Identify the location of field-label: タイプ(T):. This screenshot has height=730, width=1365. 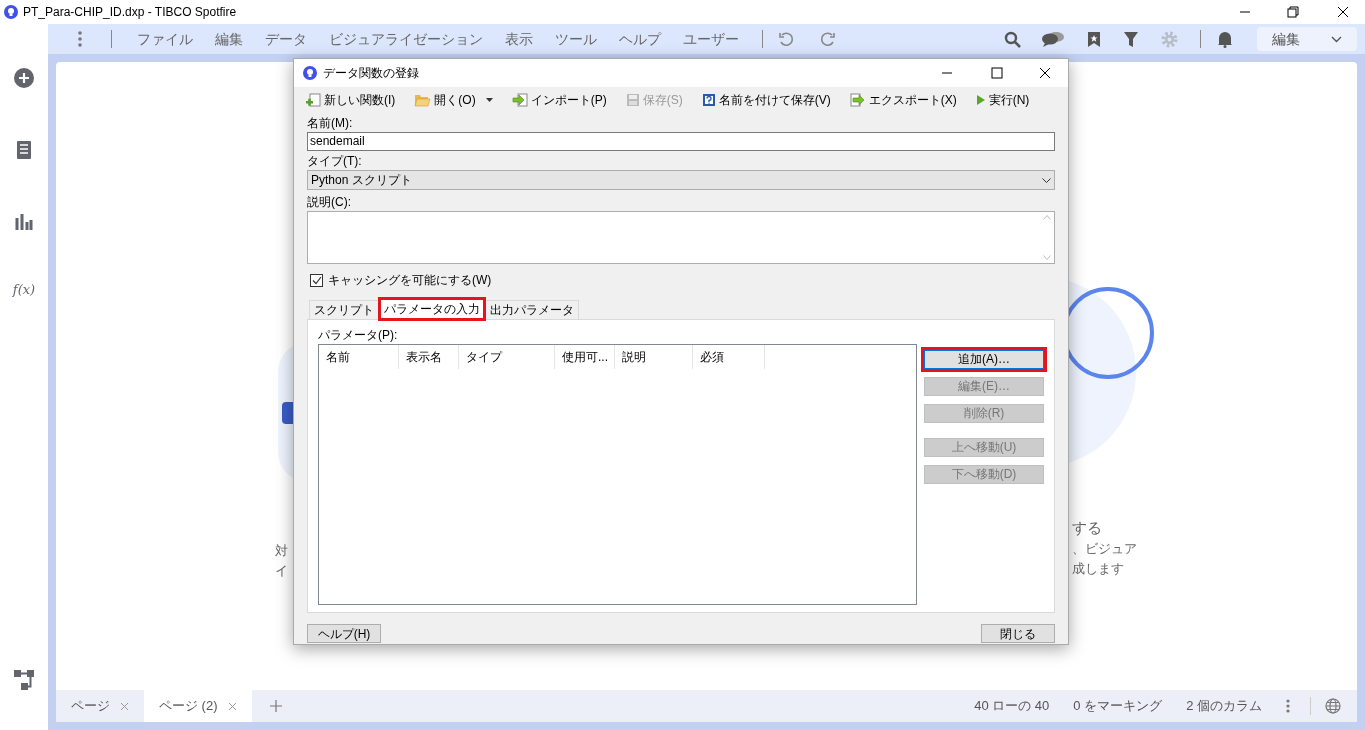
(335, 161).